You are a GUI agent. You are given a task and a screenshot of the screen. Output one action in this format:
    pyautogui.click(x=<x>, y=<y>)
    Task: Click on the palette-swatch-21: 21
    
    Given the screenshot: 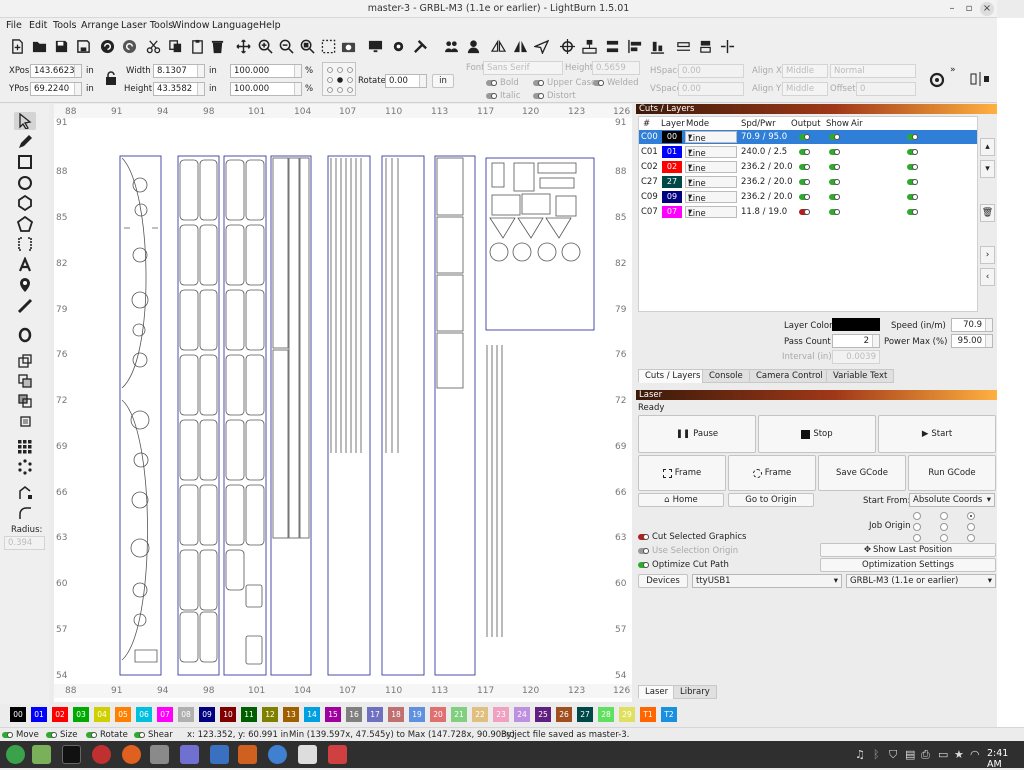 What is the action you would take?
    pyautogui.click(x=459, y=714)
    